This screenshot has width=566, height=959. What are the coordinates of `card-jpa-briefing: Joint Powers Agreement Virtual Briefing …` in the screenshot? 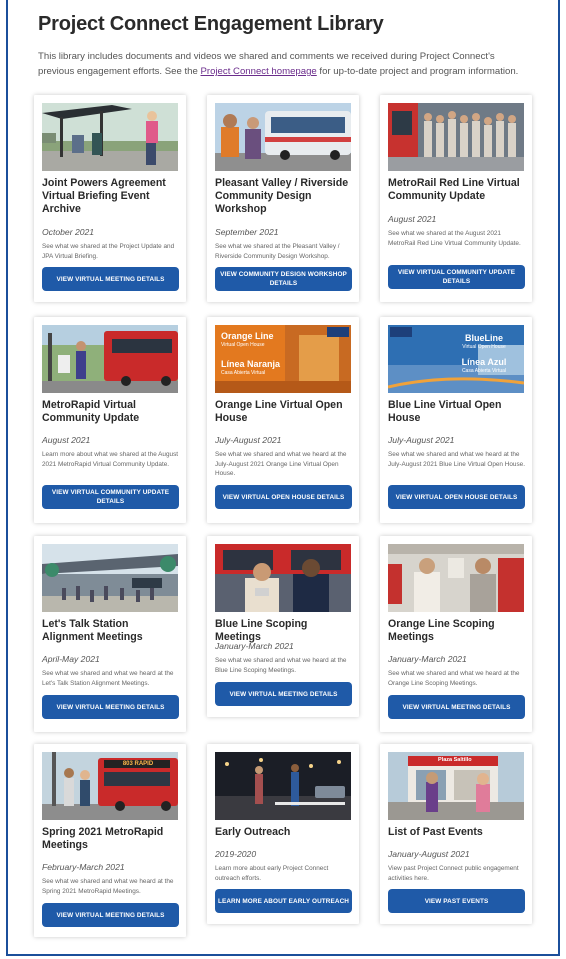 It's located at (110, 198).